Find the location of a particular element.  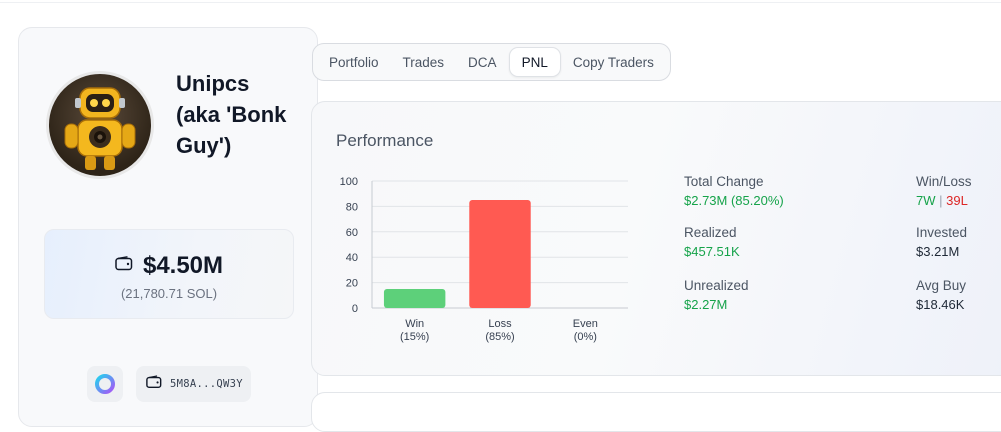

unrealized-stat: Unrealized $2.27M is located at coordinates (716, 295).